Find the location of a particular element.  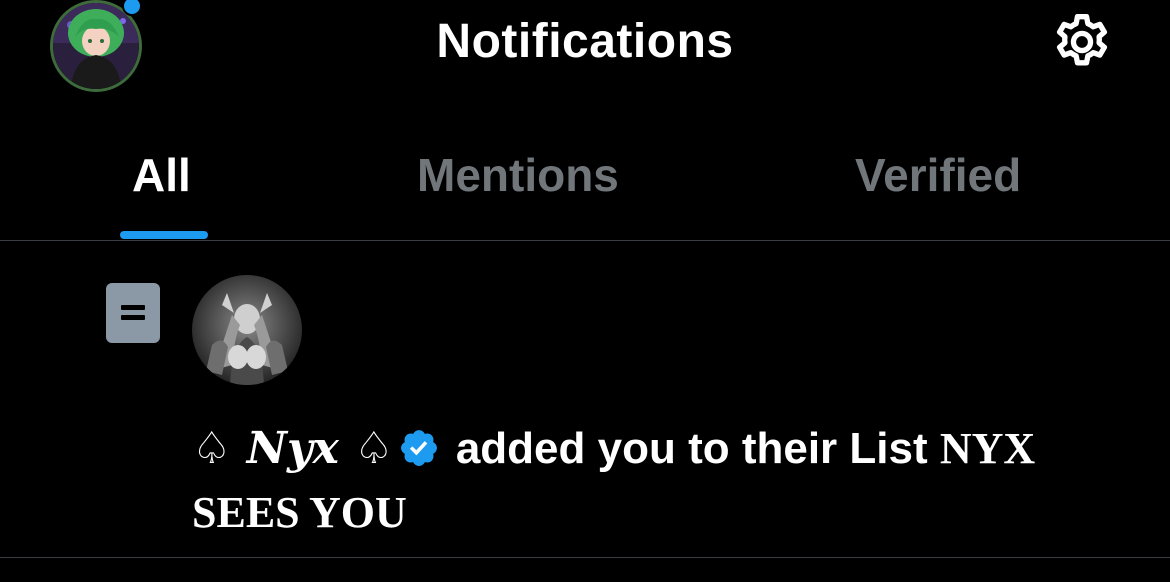

notification-action: added you to their List is located at coordinates (691, 448).